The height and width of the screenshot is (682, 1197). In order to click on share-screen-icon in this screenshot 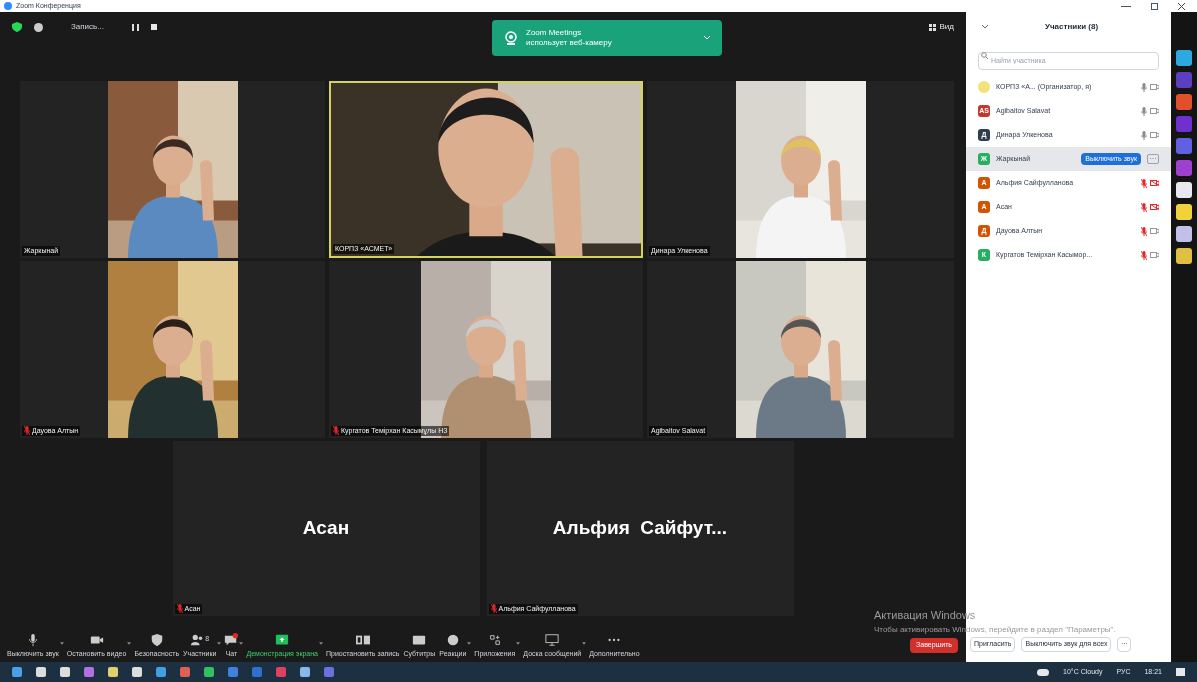, I will do `click(282, 639)`.